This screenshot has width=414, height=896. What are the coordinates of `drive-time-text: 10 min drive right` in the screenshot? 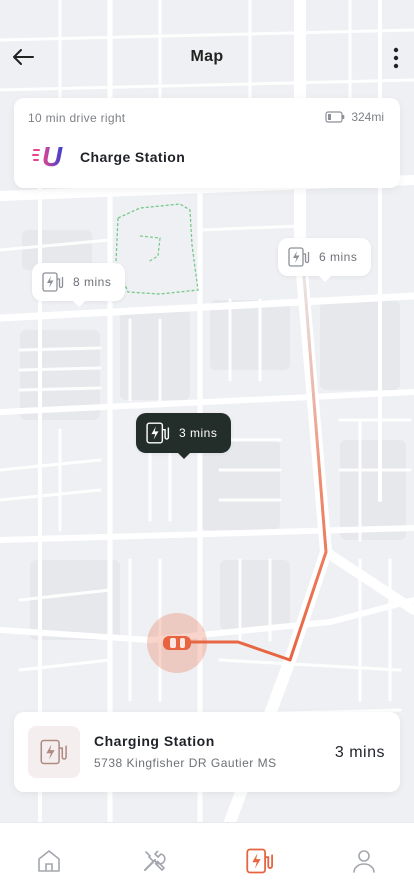 It's located at (77, 118).